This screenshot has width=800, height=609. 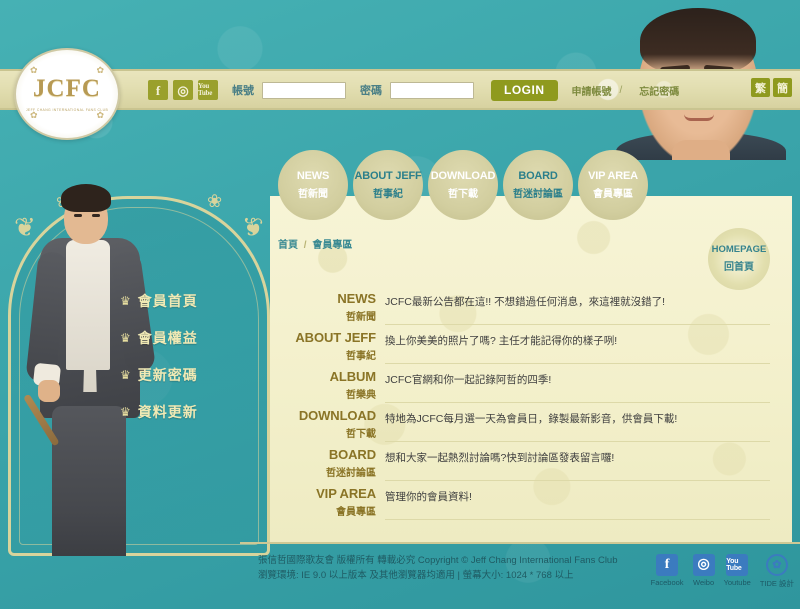 I want to click on row-desc-download-text: 特地為JCFC每月選一天為會員日，錄製最新影音，供會員下載!, so click(x=531, y=419).